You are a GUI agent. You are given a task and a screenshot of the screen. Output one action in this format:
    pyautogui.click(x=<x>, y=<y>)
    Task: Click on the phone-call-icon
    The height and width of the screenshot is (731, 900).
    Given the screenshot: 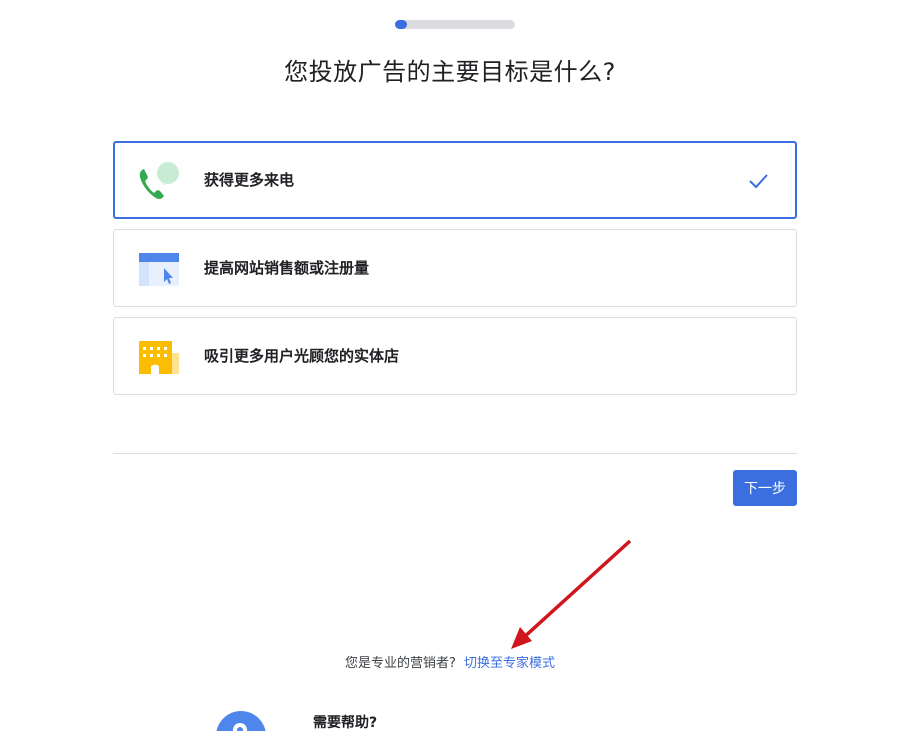 What is the action you would take?
    pyautogui.click(x=159, y=181)
    